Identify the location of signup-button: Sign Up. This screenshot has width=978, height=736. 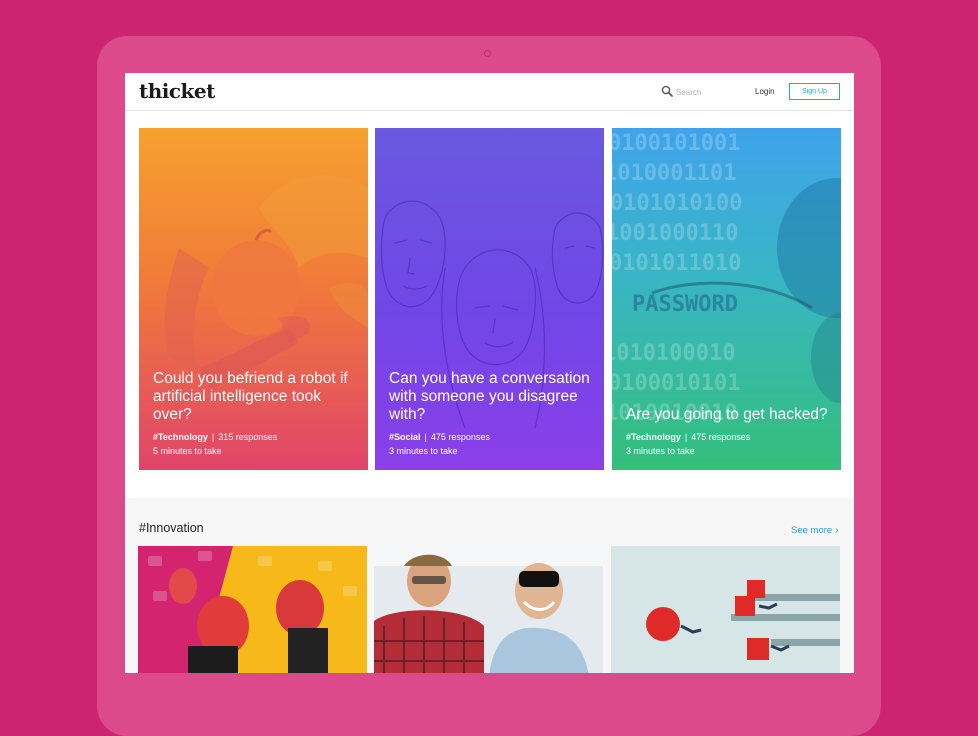
(814, 91).